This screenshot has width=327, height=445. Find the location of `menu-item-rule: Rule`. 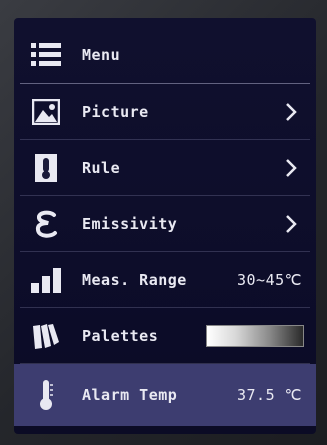

menu-item-rule: Rule is located at coordinates (165, 168).